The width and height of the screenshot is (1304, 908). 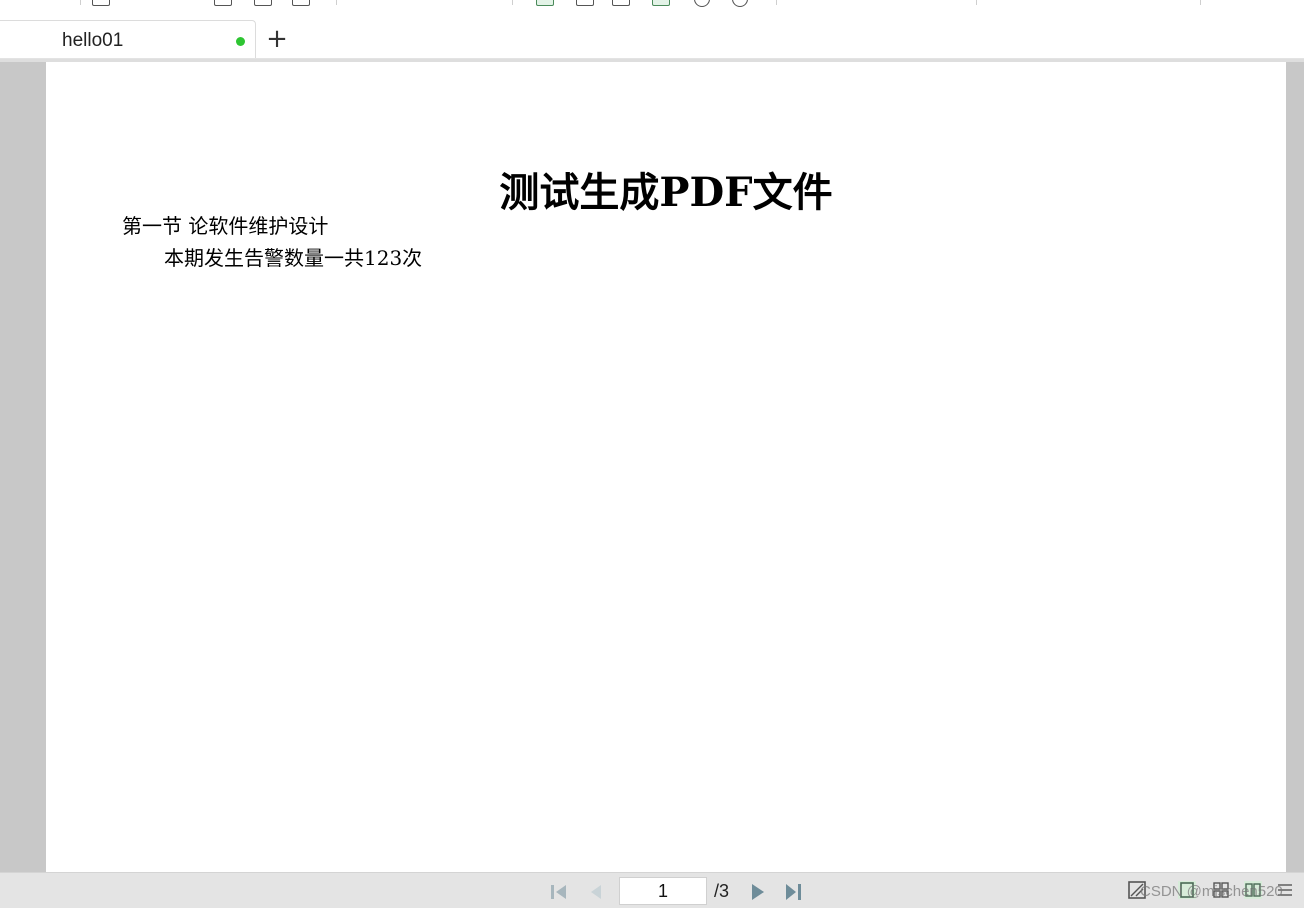 What do you see at coordinates (663, 891) in the screenshot?
I see `page-number-input` at bounding box center [663, 891].